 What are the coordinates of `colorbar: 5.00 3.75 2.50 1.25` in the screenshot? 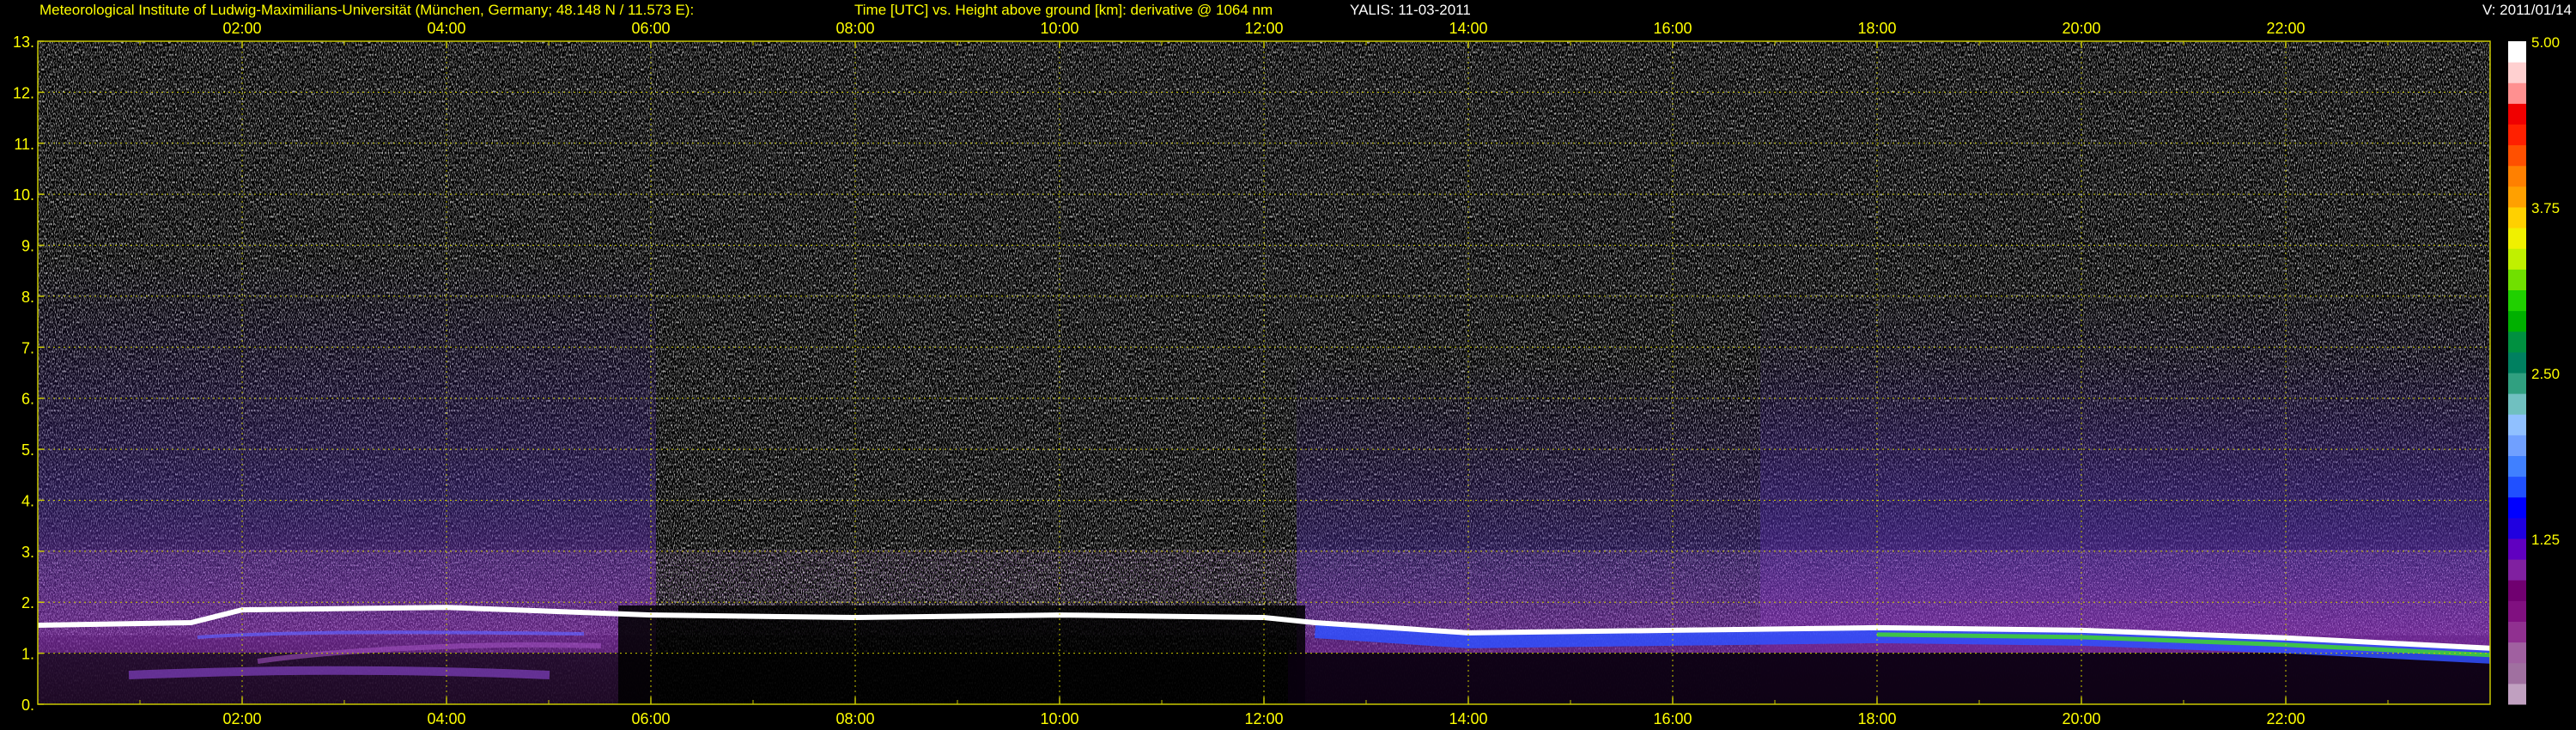 It's located at (2534, 369).